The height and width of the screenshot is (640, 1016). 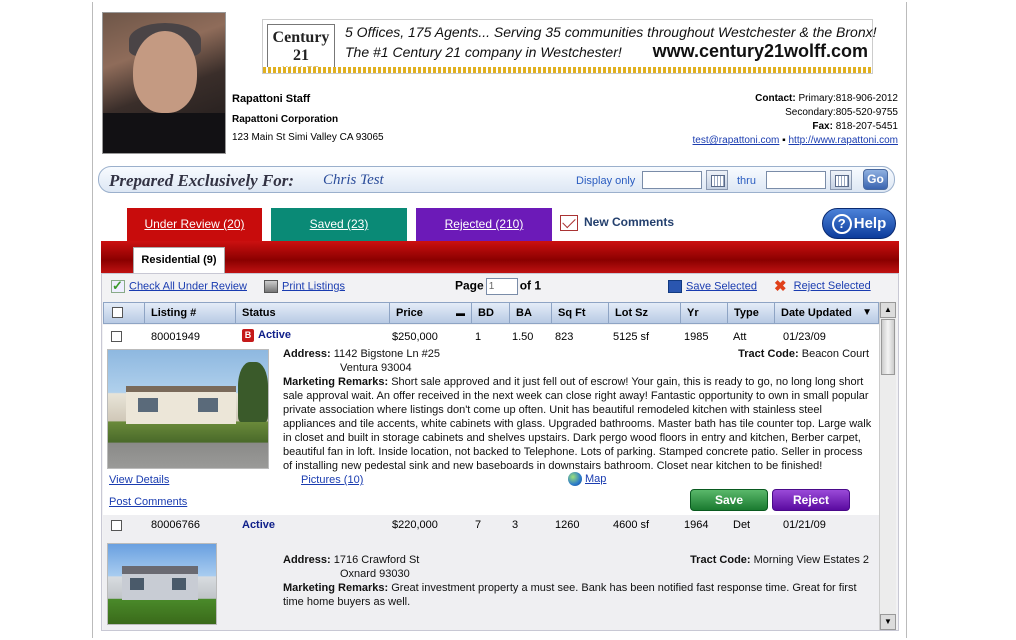 What do you see at coordinates (190, 313) in the screenshot?
I see `col-listing: Listing #` at bounding box center [190, 313].